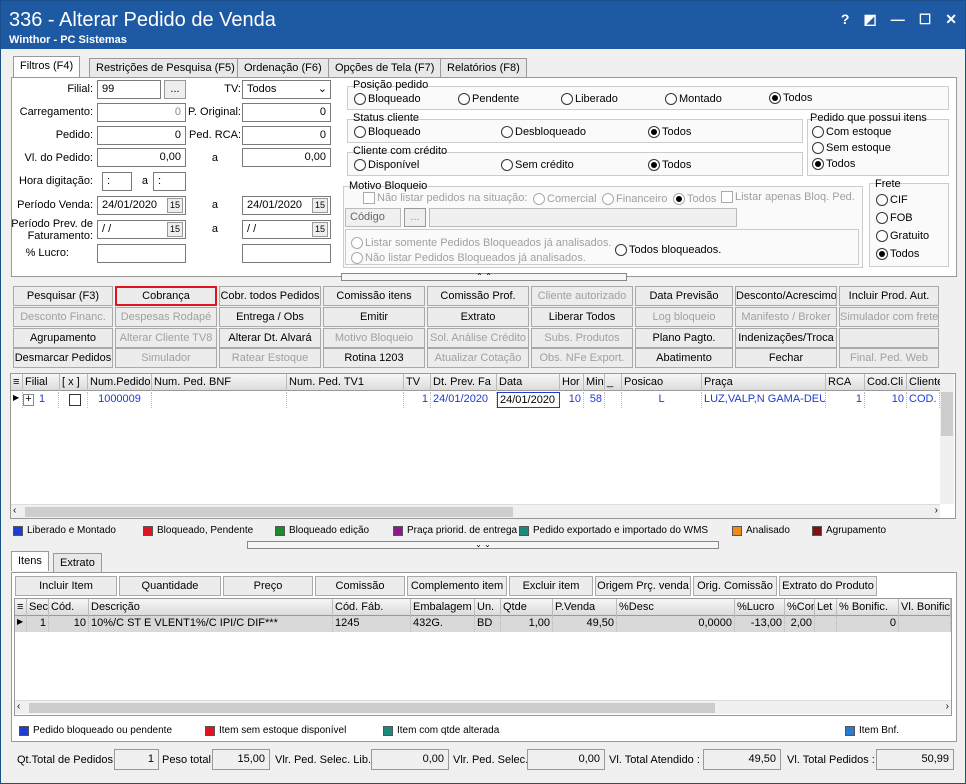  Describe the element at coordinates (693, 99) in the screenshot. I see `posicao-montado-radio: Montado` at that location.